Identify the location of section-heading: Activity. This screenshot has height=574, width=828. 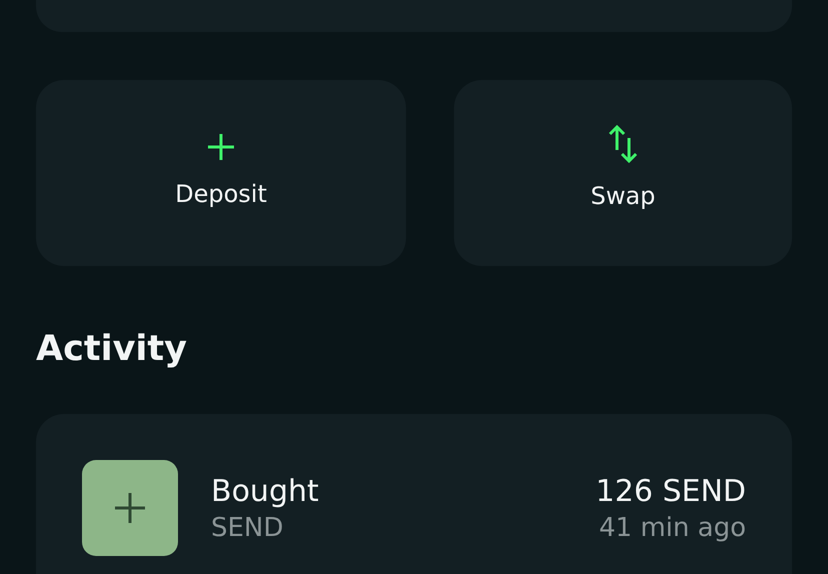
(112, 349).